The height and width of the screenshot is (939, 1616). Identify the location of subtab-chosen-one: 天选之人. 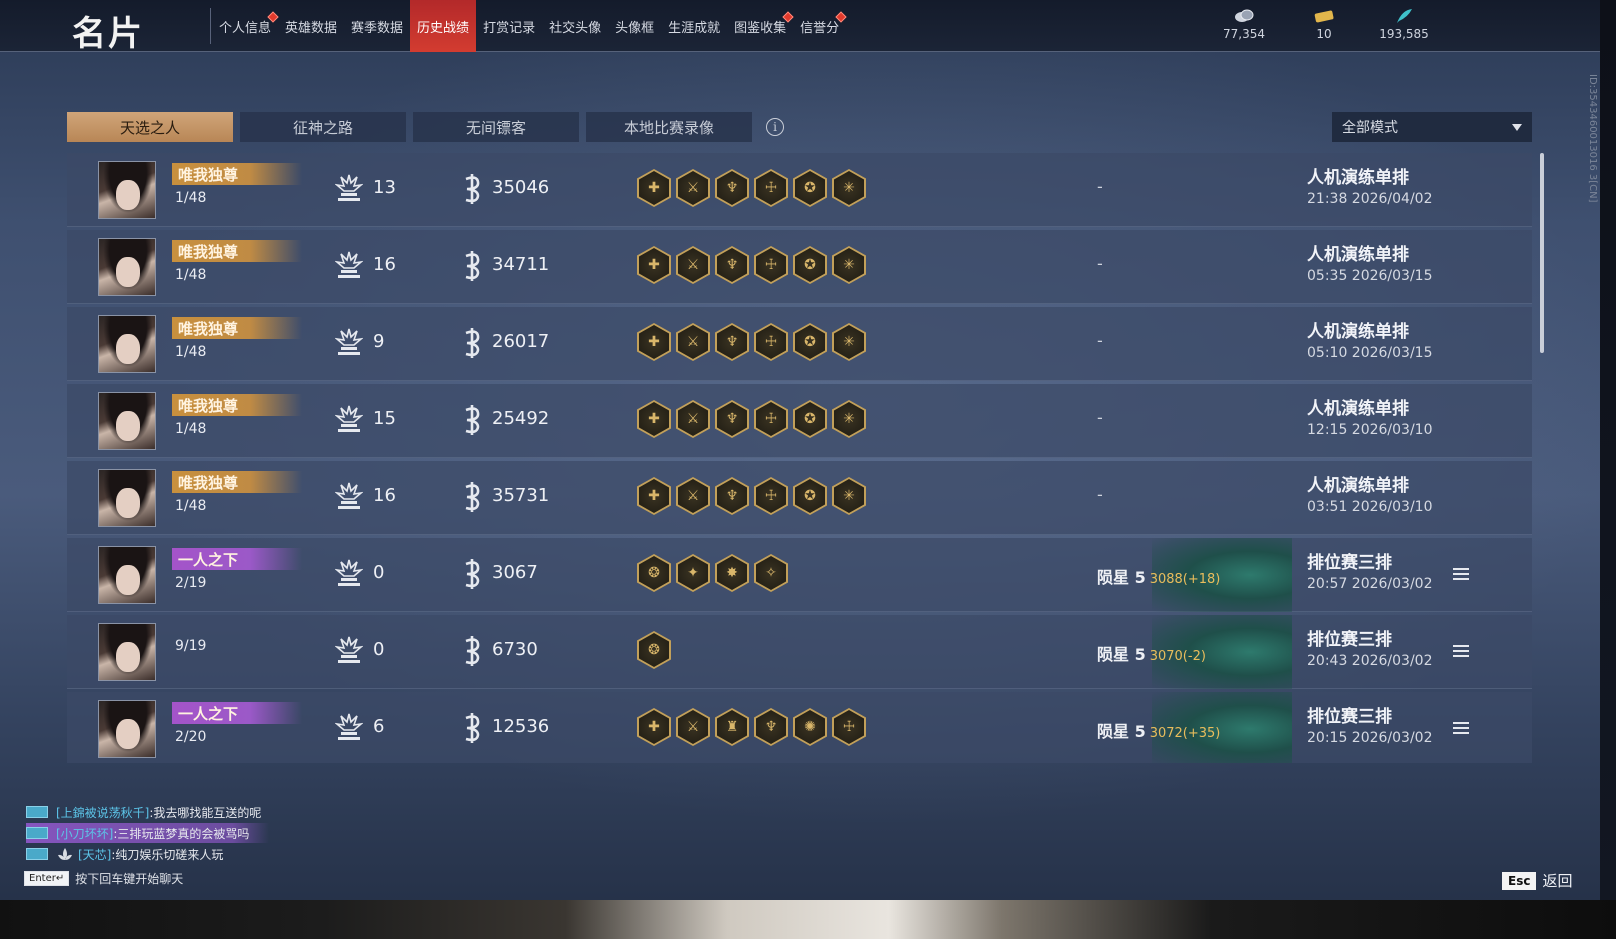
(150, 127).